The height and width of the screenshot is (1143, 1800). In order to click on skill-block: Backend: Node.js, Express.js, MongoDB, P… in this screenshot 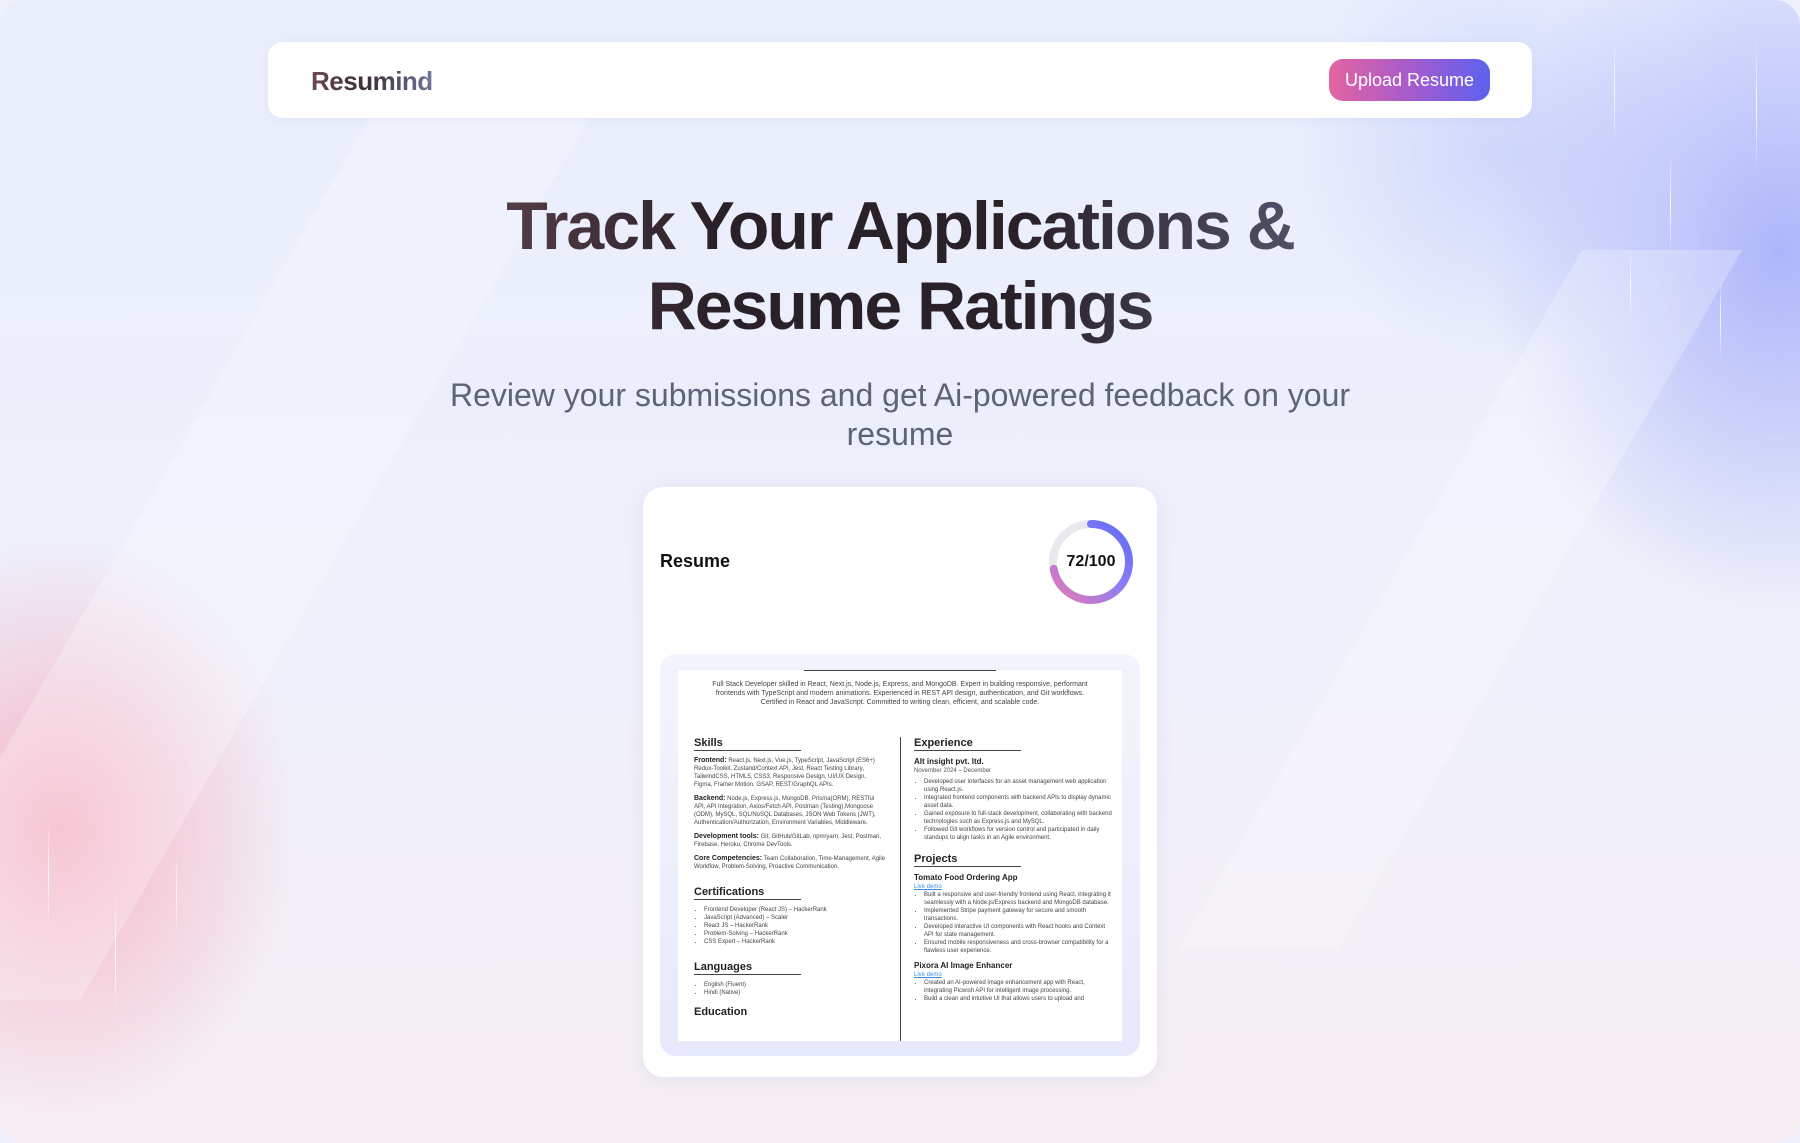, I will do `click(790, 811)`.